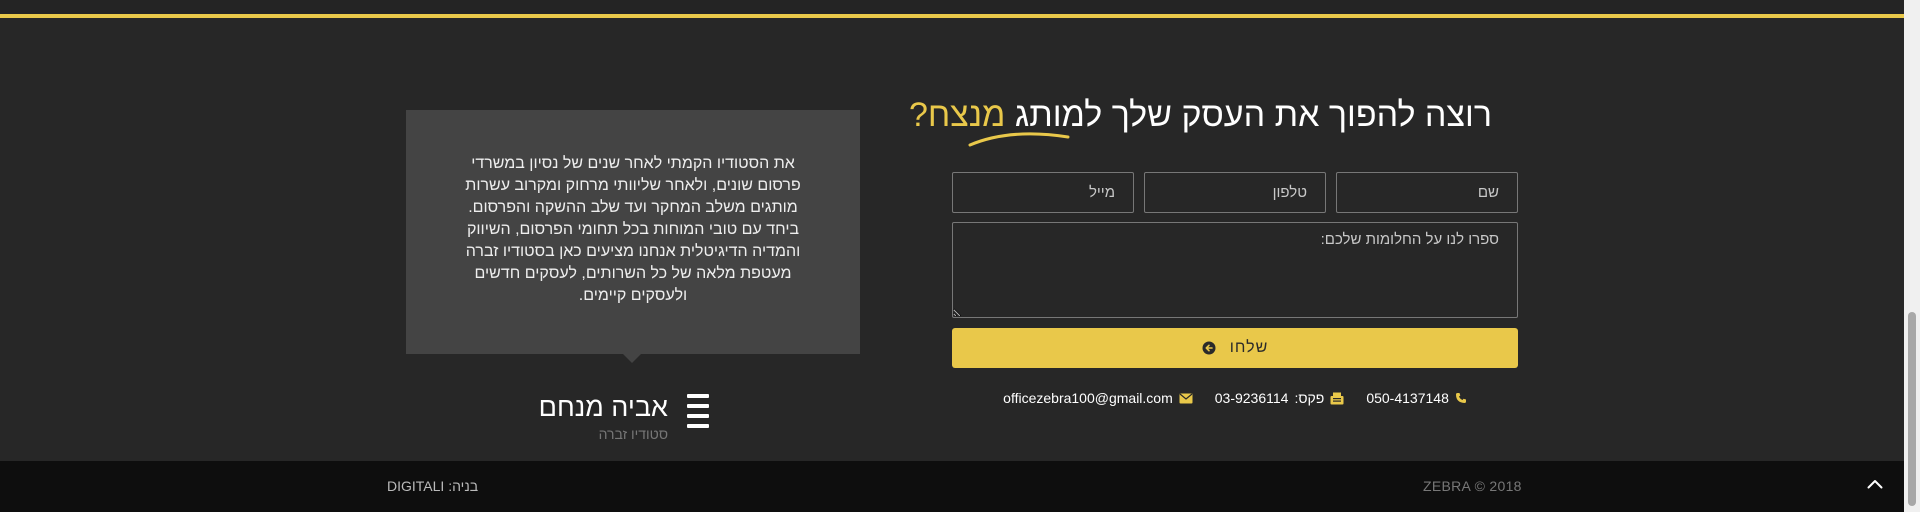 This screenshot has height=512, width=1920. I want to click on form-heading-main: רוצה להפוך את העסק שלך למותג, so click(1248, 115).